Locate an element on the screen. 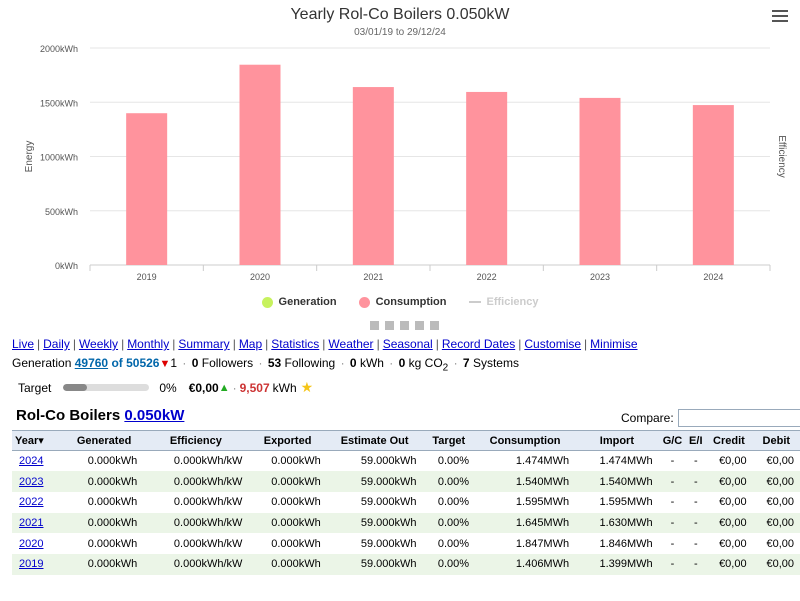  column-header: Year▾ is located at coordinates (38, 440).